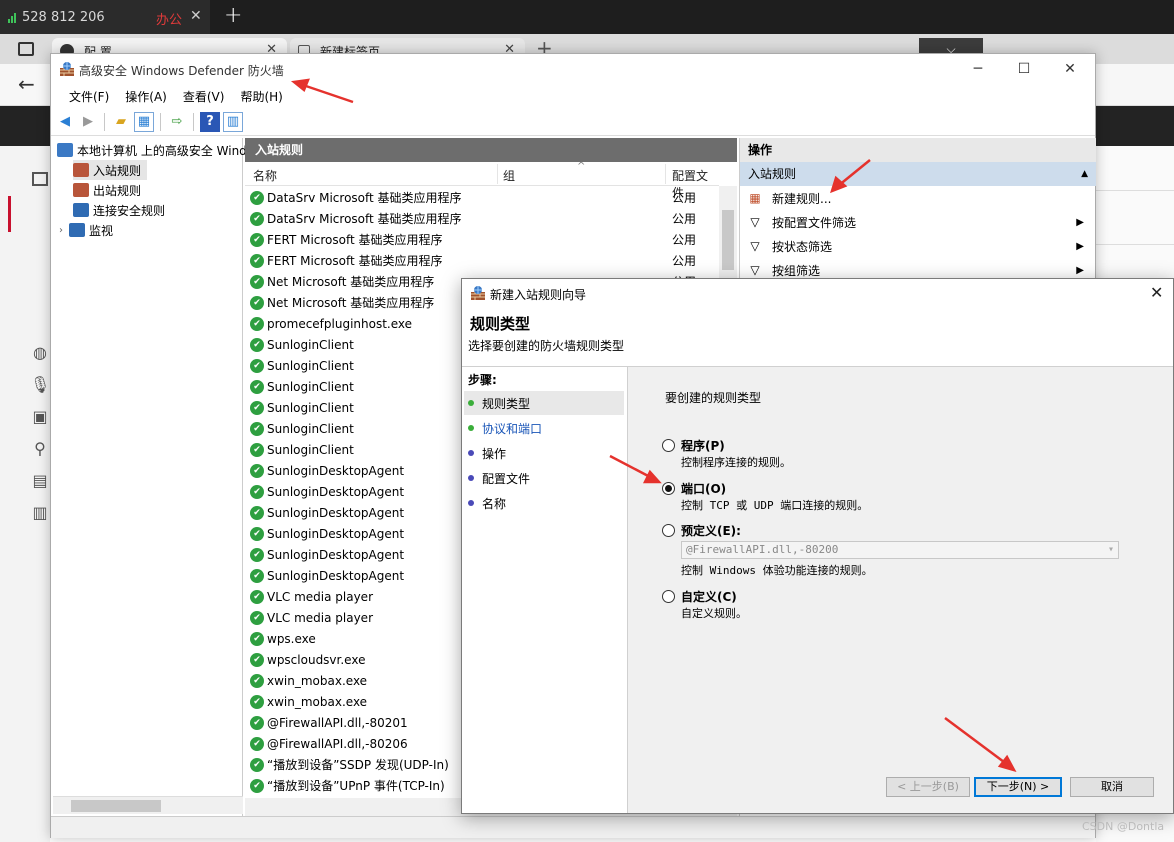 The image size is (1174, 842). Describe the element at coordinates (320, 617) in the screenshot. I see `rule-name: VLC media player` at that location.